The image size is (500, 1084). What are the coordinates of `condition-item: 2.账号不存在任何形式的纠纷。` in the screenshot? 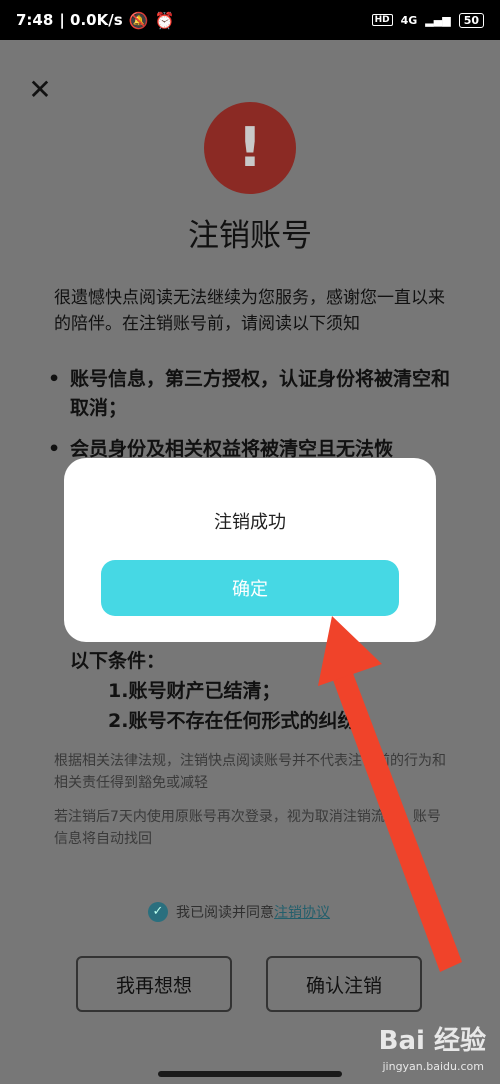 It's located at (242, 721).